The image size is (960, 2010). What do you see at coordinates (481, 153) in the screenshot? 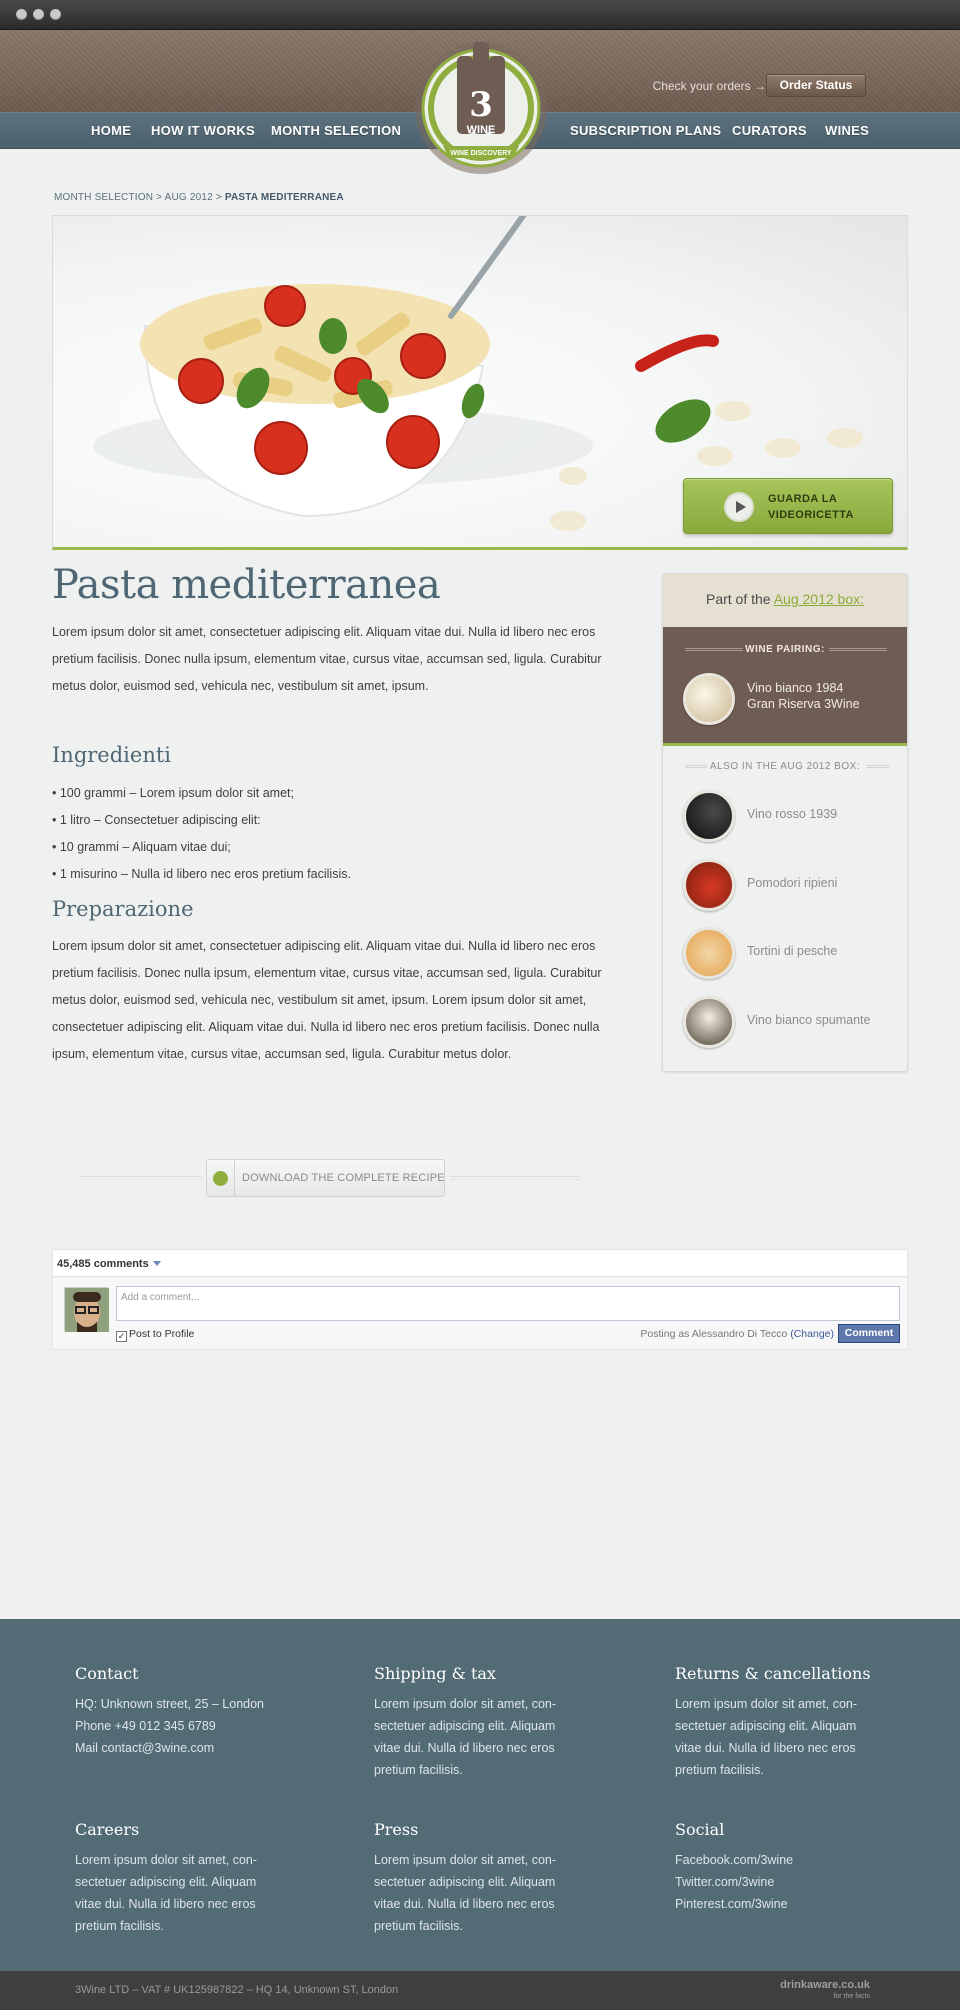
I see `logo-tagline: WINE DISCOVERY` at bounding box center [481, 153].